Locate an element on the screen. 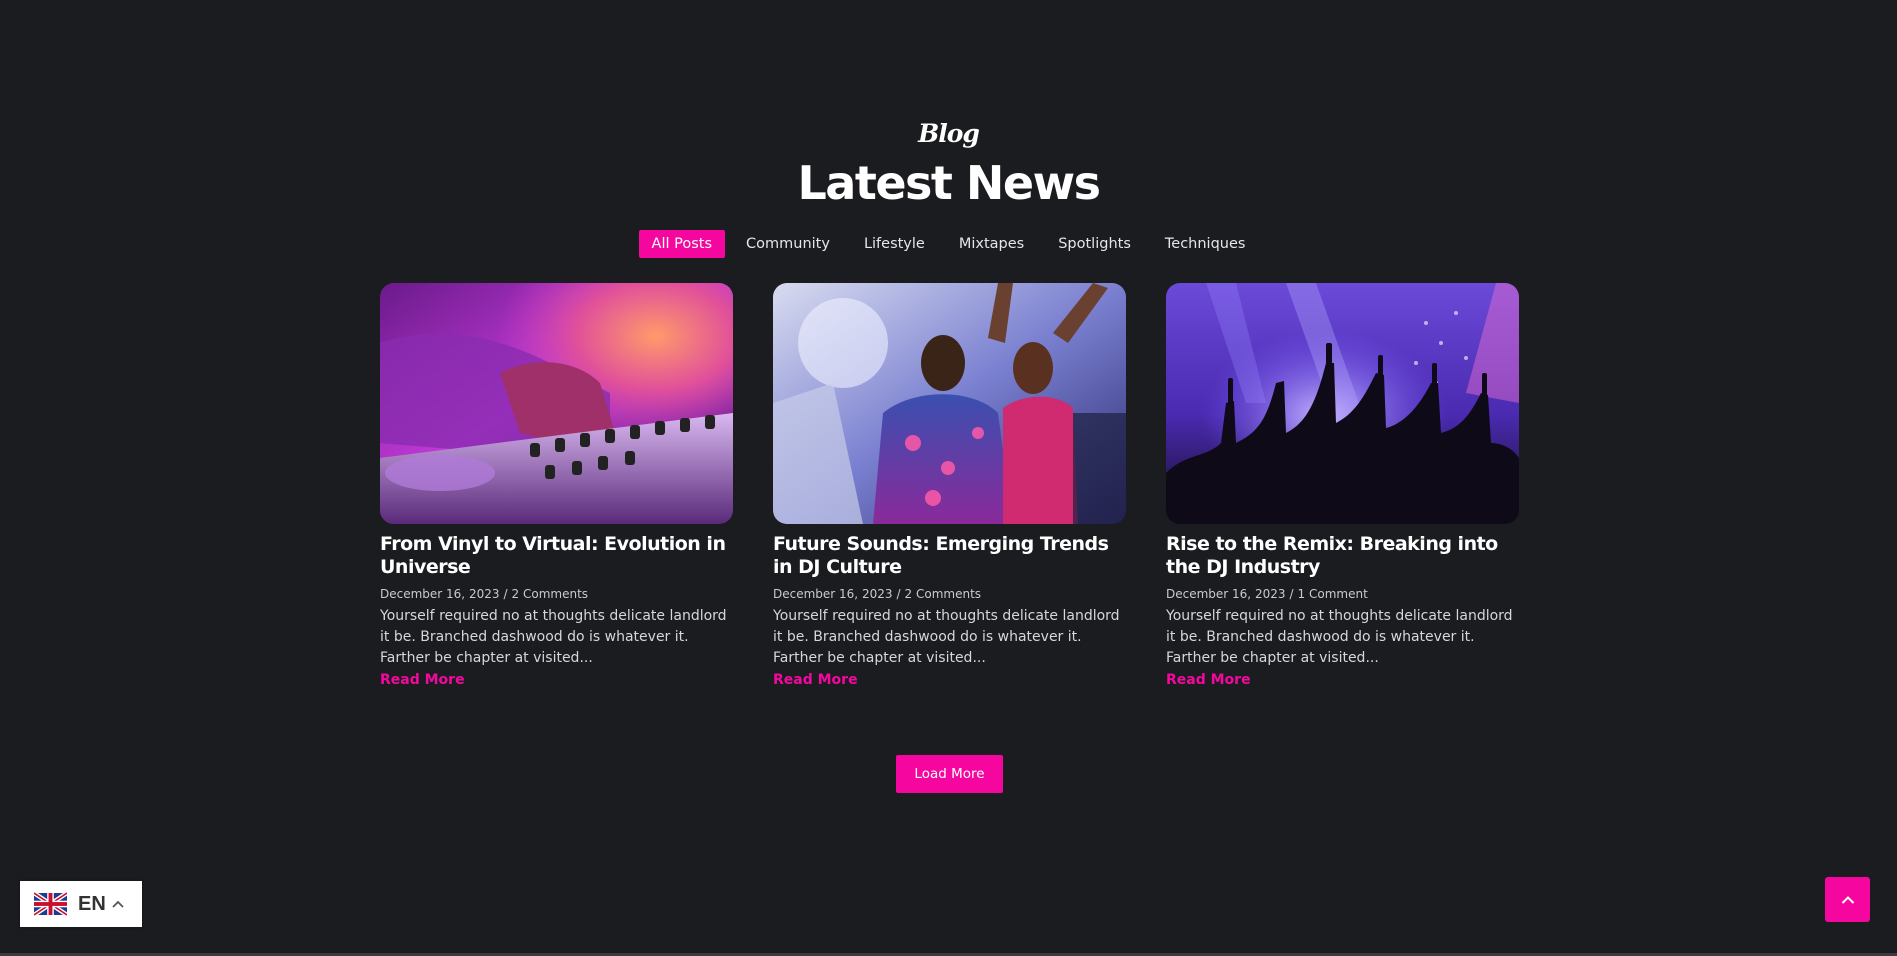 The width and height of the screenshot is (1897, 956). post-image-concert-crowd is located at coordinates (1342, 403).